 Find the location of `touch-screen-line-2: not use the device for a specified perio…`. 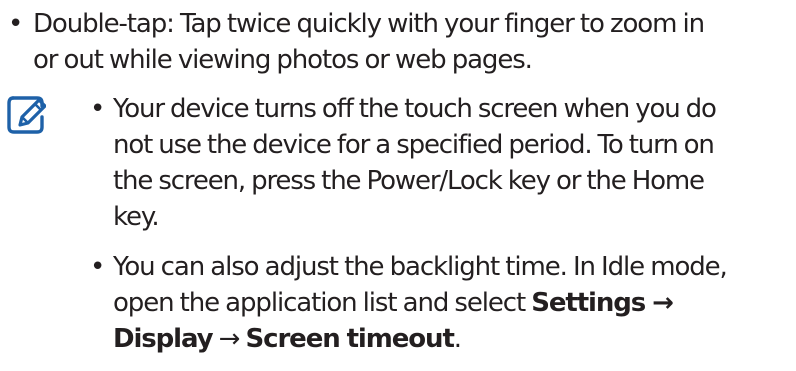

touch-screen-line-2: not use the device for a specified perio… is located at coordinates (414, 145).